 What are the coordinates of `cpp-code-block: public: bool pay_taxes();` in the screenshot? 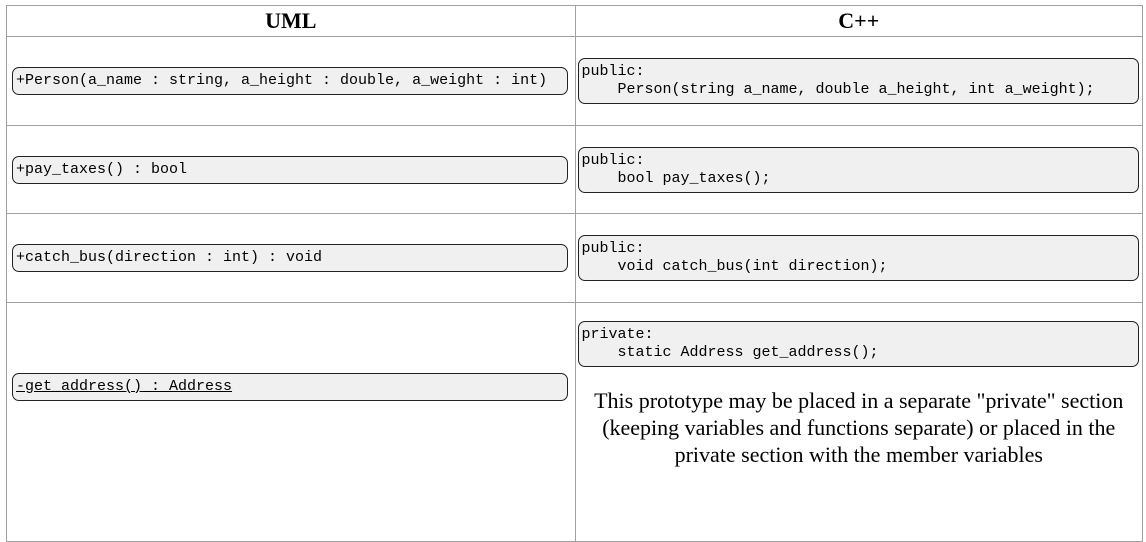 It's located at (858, 169).